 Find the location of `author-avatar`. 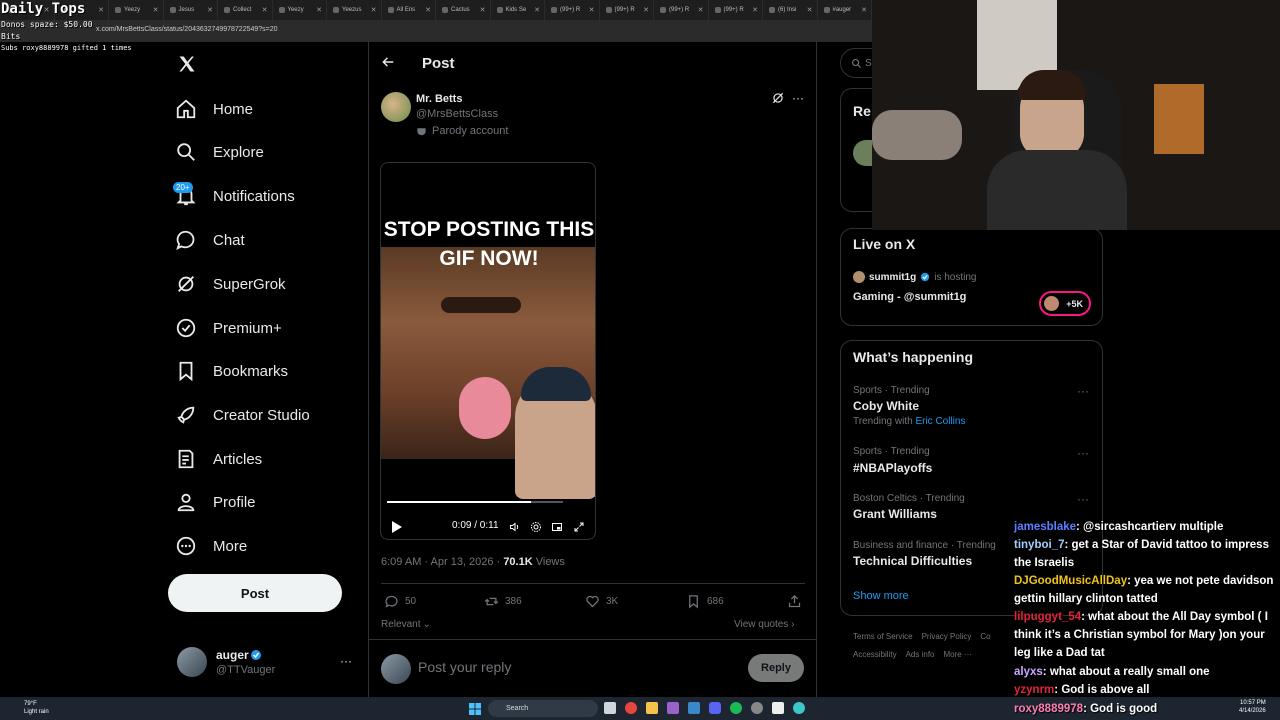

author-avatar is located at coordinates (396, 107).